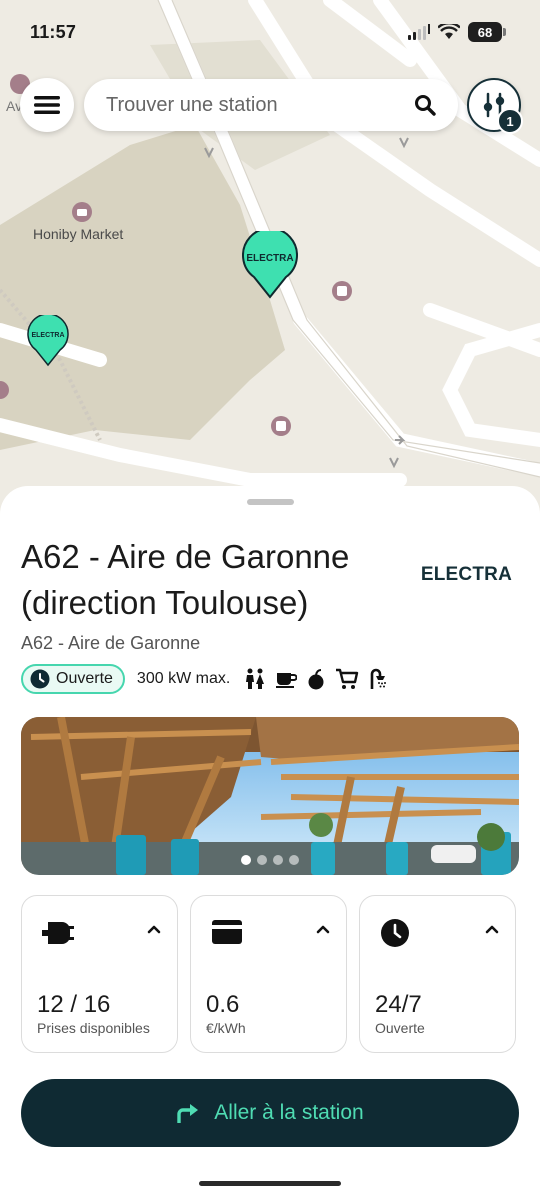  I want to click on station-subtitle: A62 - Aire de Garonne, so click(111, 643).